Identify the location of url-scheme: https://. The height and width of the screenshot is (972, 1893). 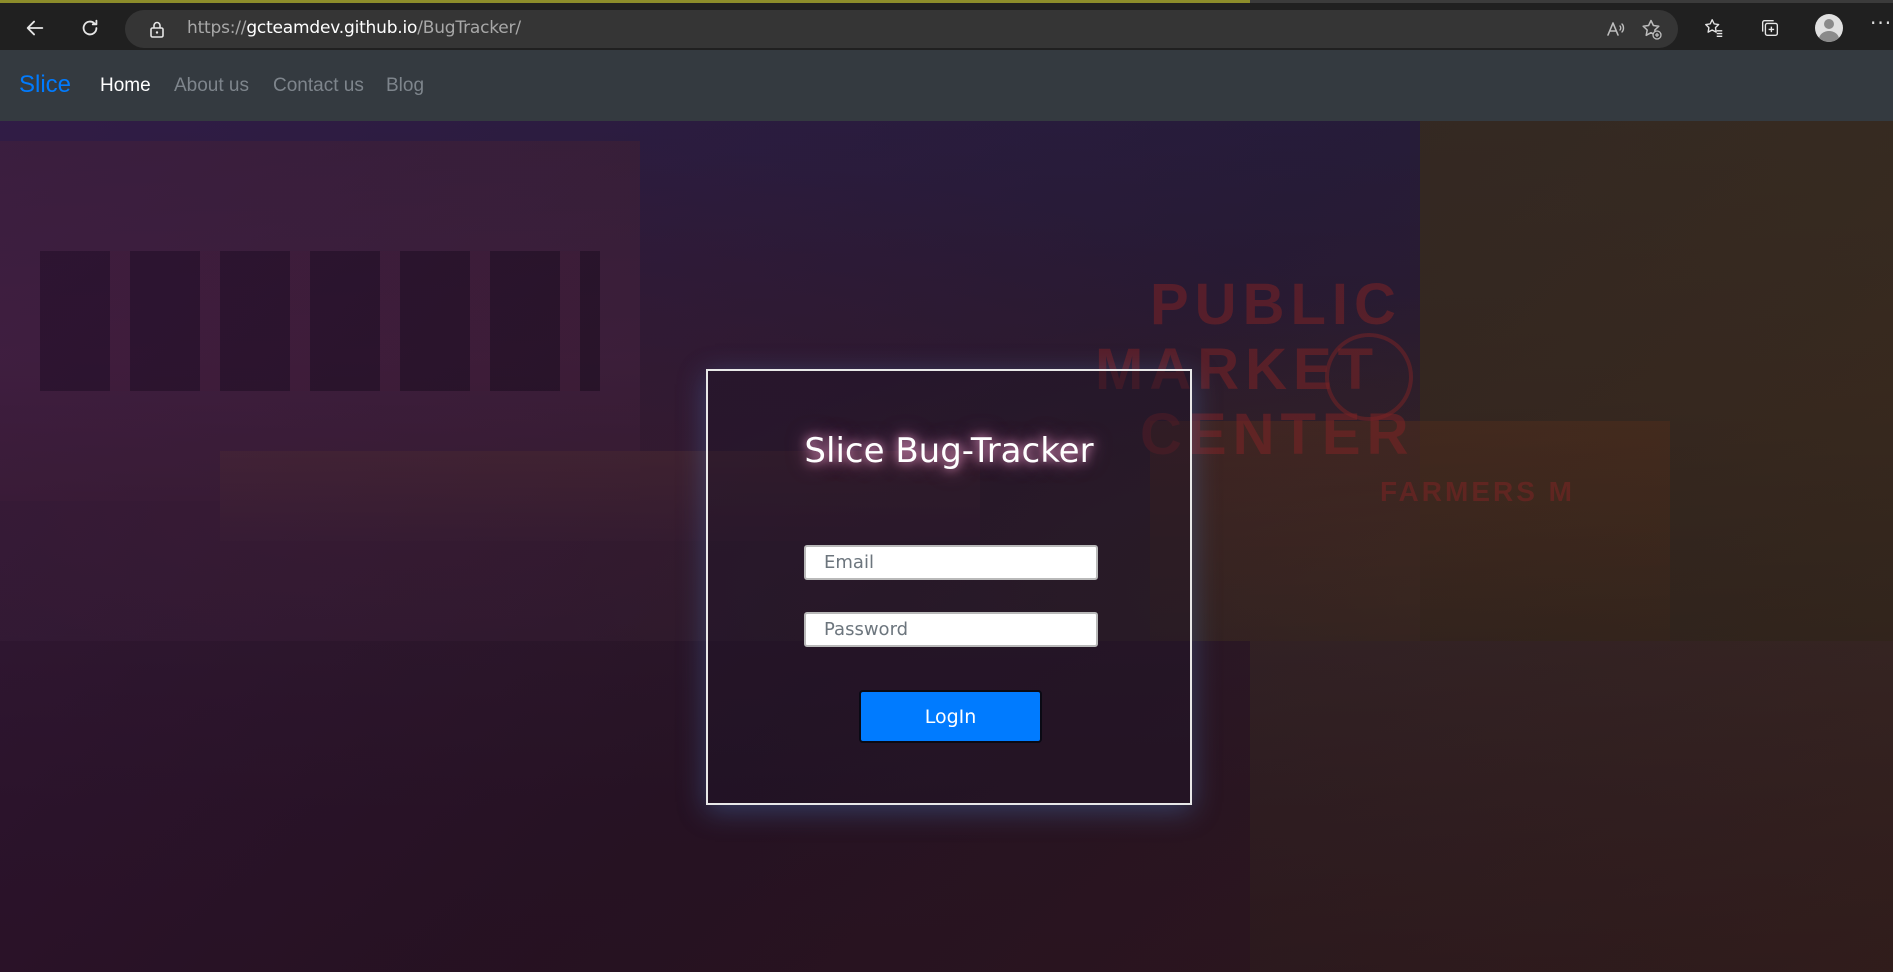
(217, 28).